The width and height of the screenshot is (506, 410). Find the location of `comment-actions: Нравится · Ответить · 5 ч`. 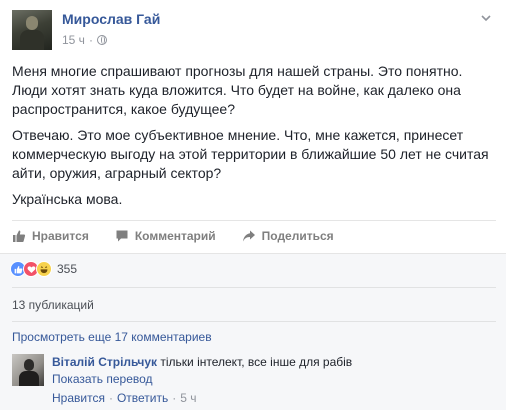

comment-actions: Нравится · Ответить · 5 ч is located at coordinates (124, 398).